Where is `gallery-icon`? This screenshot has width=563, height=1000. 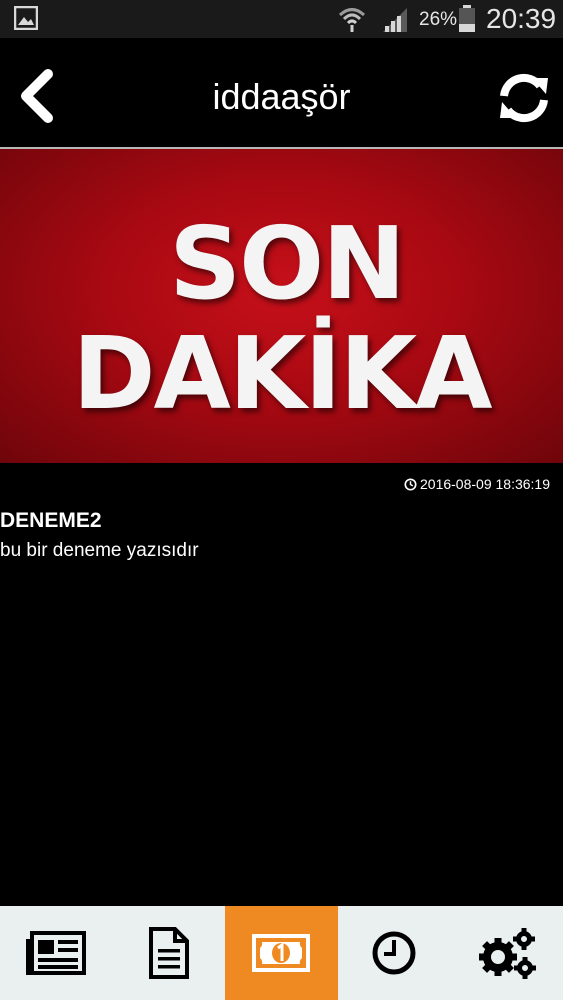
gallery-icon is located at coordinates (26, 18).